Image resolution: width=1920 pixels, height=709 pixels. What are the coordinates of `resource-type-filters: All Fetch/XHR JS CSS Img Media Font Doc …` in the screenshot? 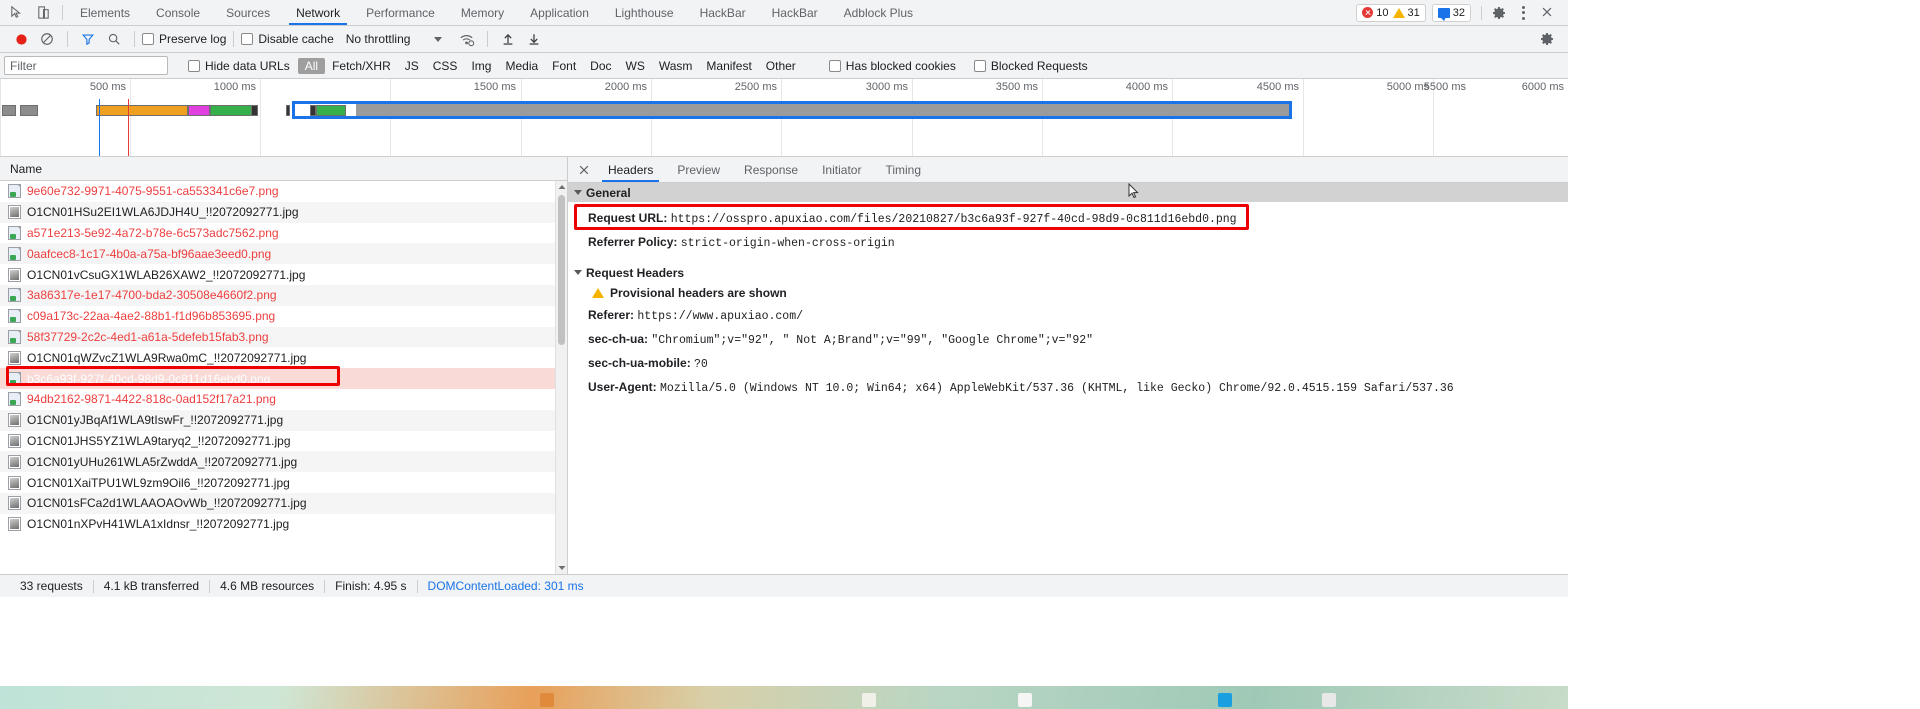 It's located at (550, 65).